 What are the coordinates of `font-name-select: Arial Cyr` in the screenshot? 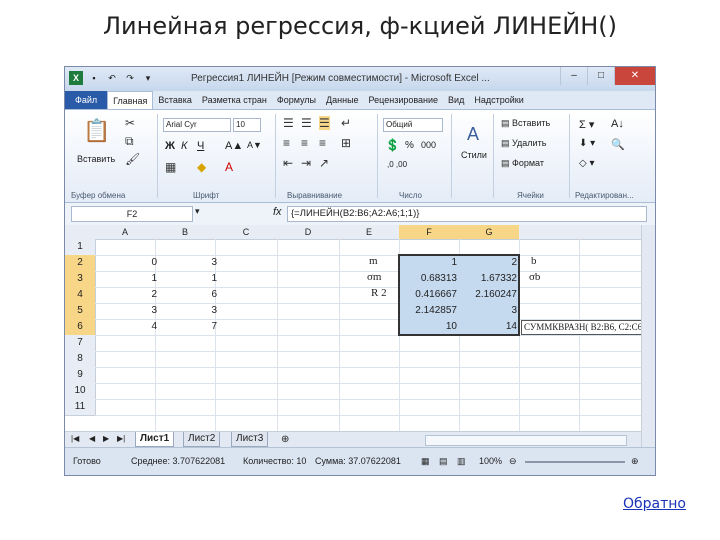 It's located at (197, 125).